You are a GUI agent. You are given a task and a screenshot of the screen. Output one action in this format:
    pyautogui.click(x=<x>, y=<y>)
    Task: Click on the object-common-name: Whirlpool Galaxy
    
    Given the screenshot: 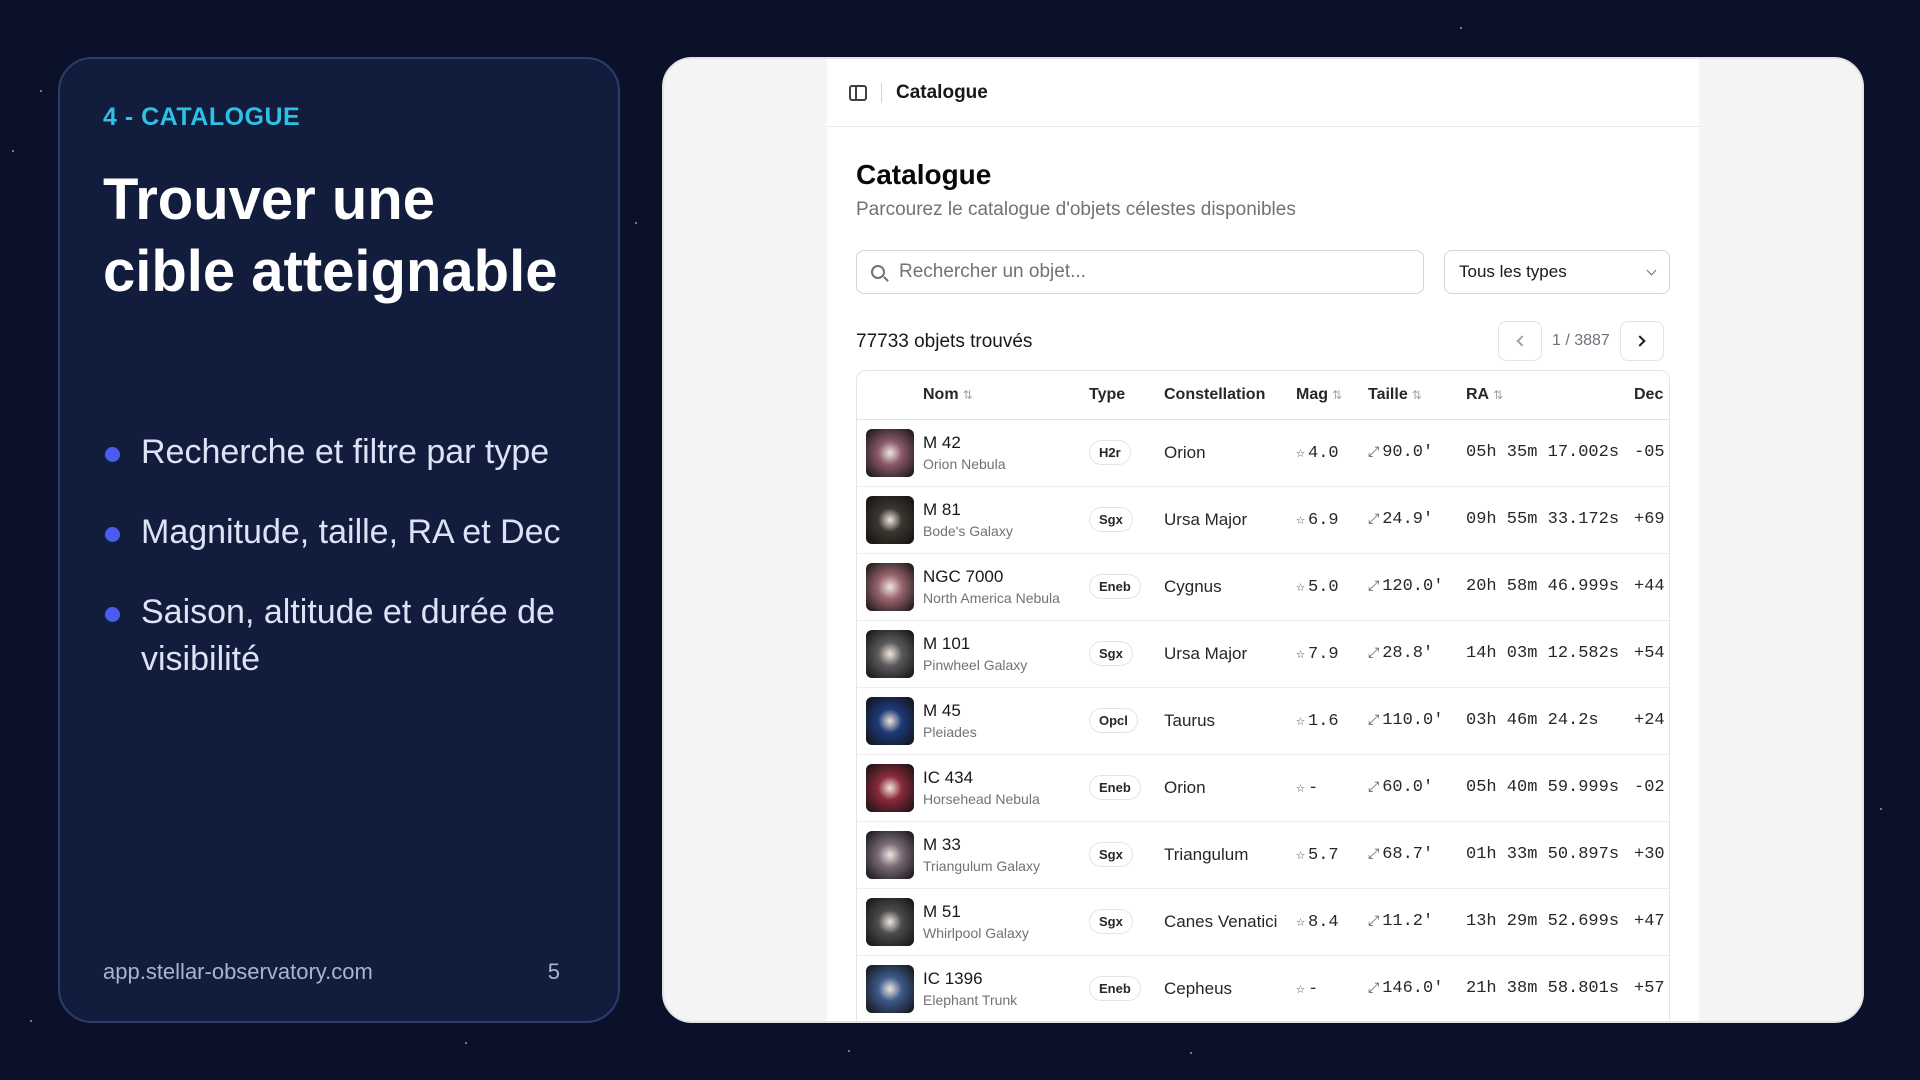 What is the action you would take?
    pyautogui.click(x=976, y=933)
    